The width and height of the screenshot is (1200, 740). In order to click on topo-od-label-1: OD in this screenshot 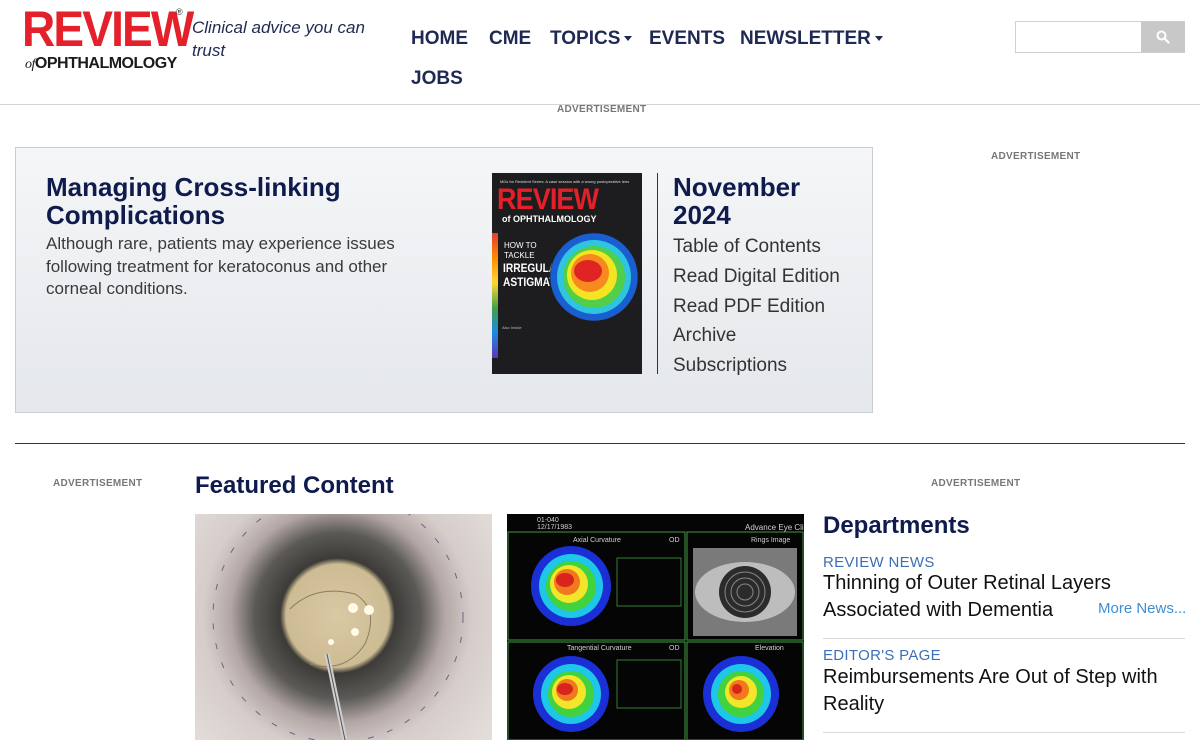, I will do `click(674, 540)`.